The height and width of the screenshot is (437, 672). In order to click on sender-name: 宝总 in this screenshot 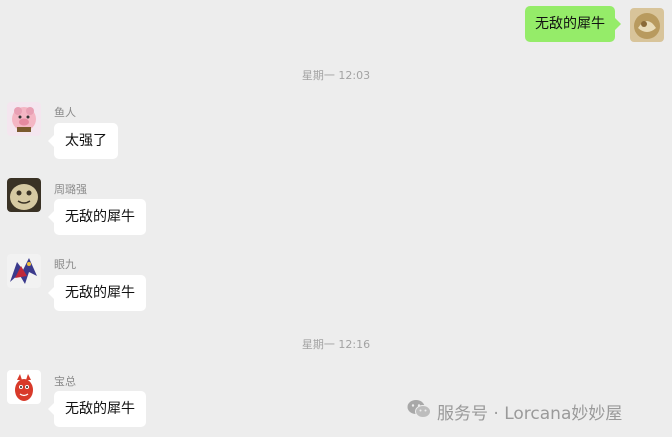, I will do `click(65, 381)`.